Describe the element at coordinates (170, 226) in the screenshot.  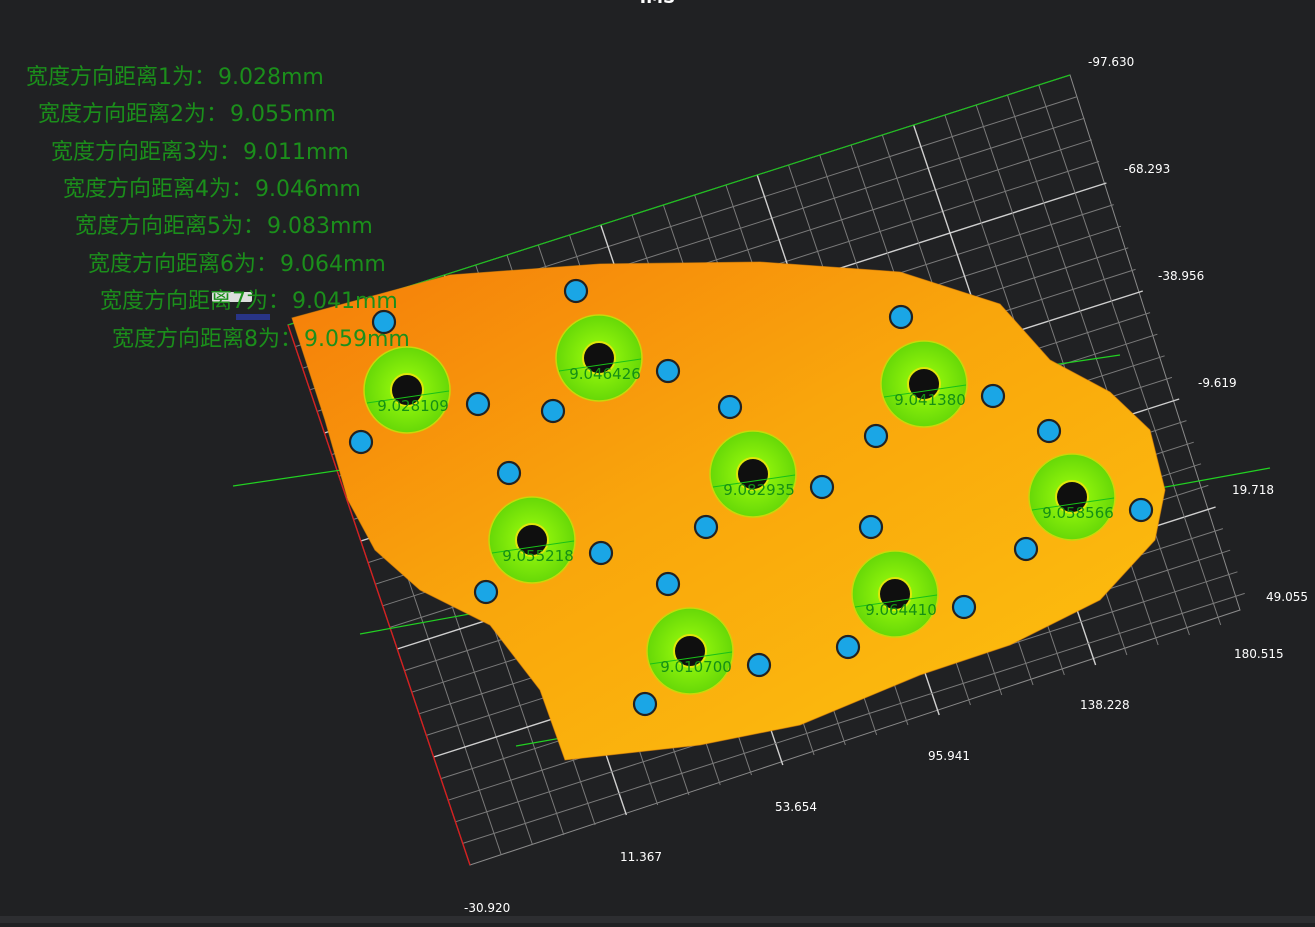
I see `measurement-5-label: 宽度方向距离5为：` at that location.